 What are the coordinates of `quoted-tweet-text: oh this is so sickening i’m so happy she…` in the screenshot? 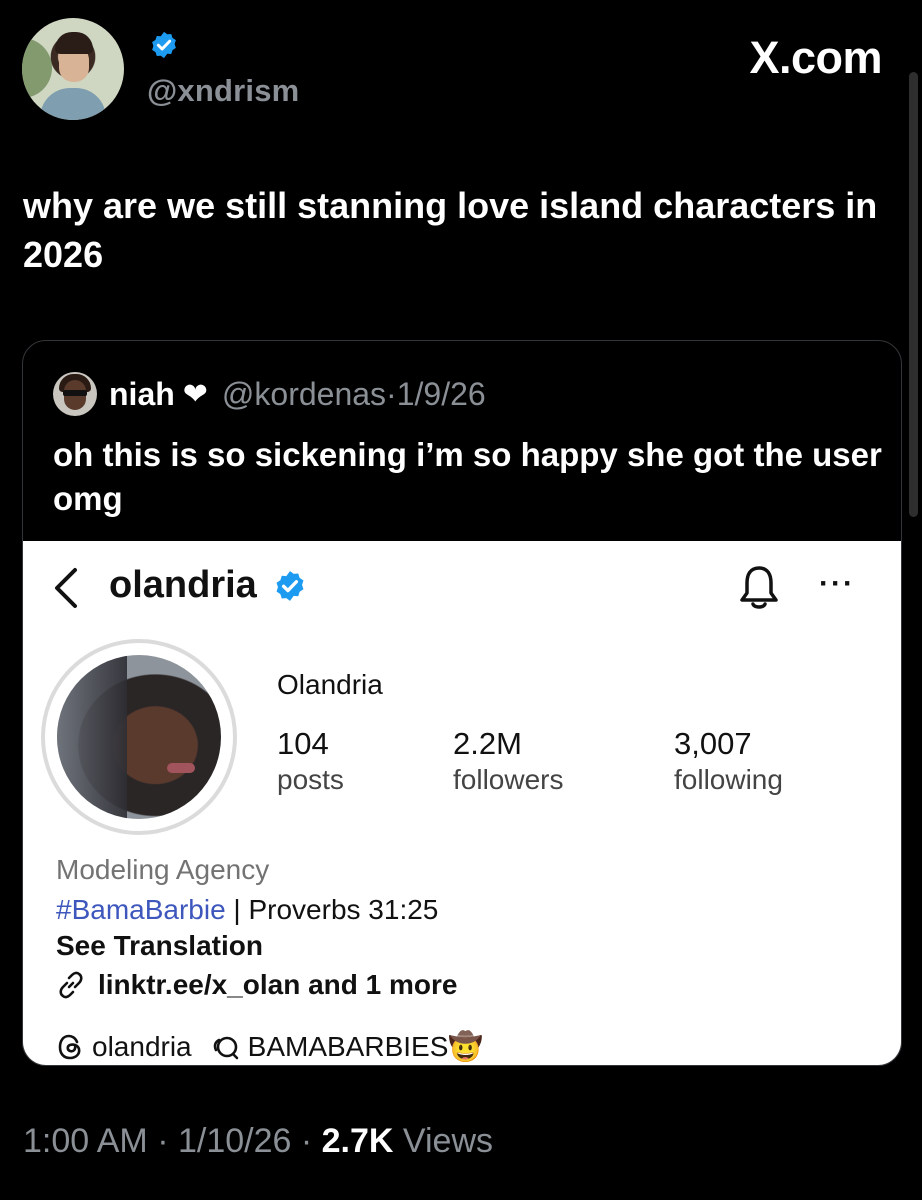 It's located at (467, 476).